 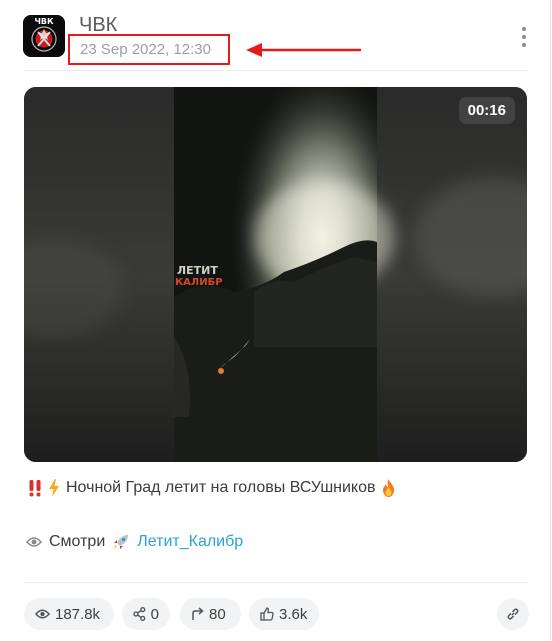 What do you see at coordinates (275, 70) in the screenshot?
I see `header-divider` at bounding box center [275, 70].